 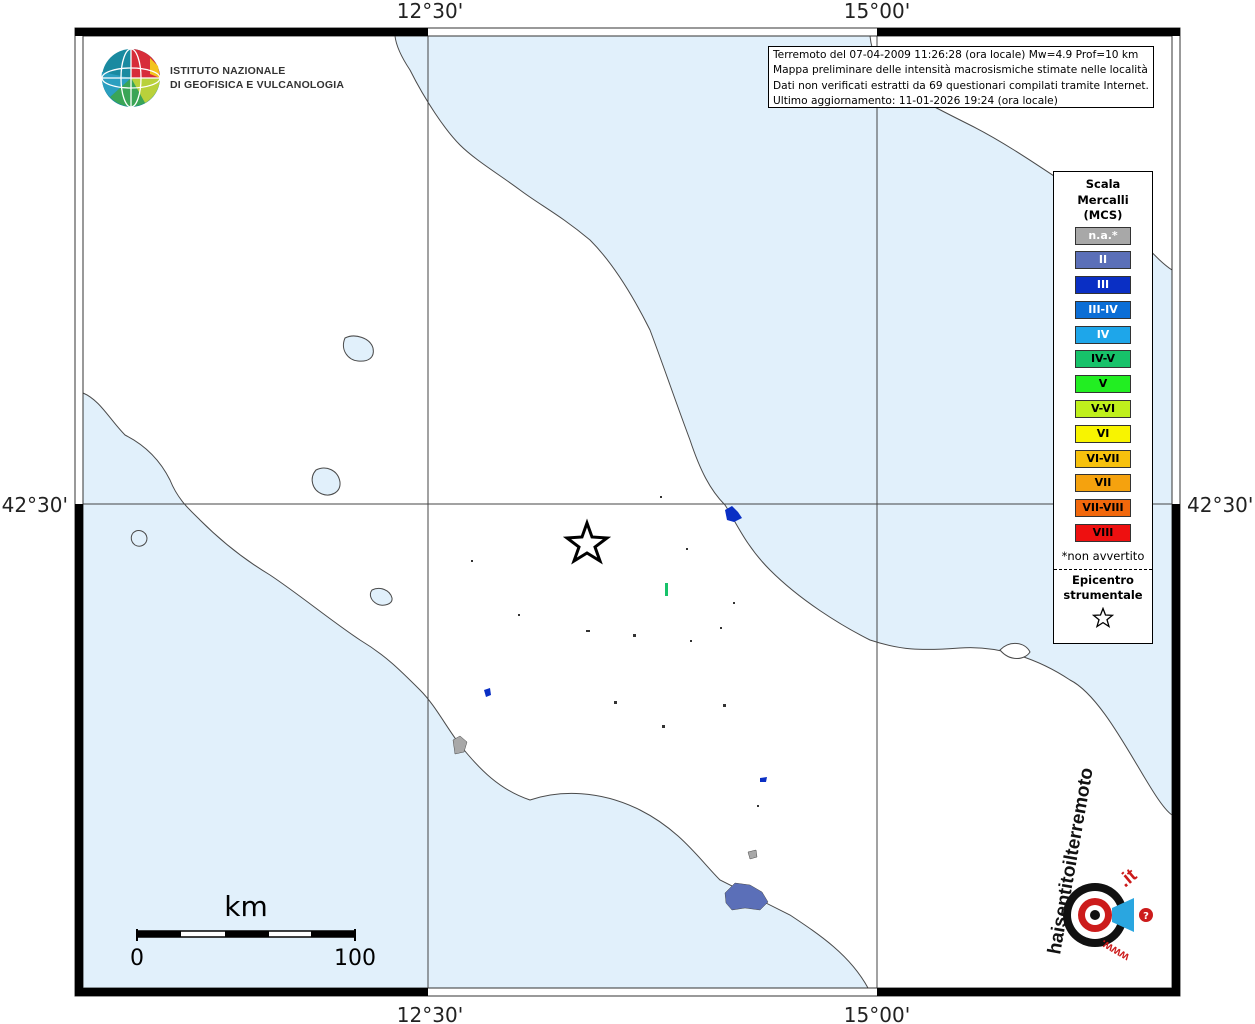 I want to click on frame-corner-tl, so click(x=79, y=32).